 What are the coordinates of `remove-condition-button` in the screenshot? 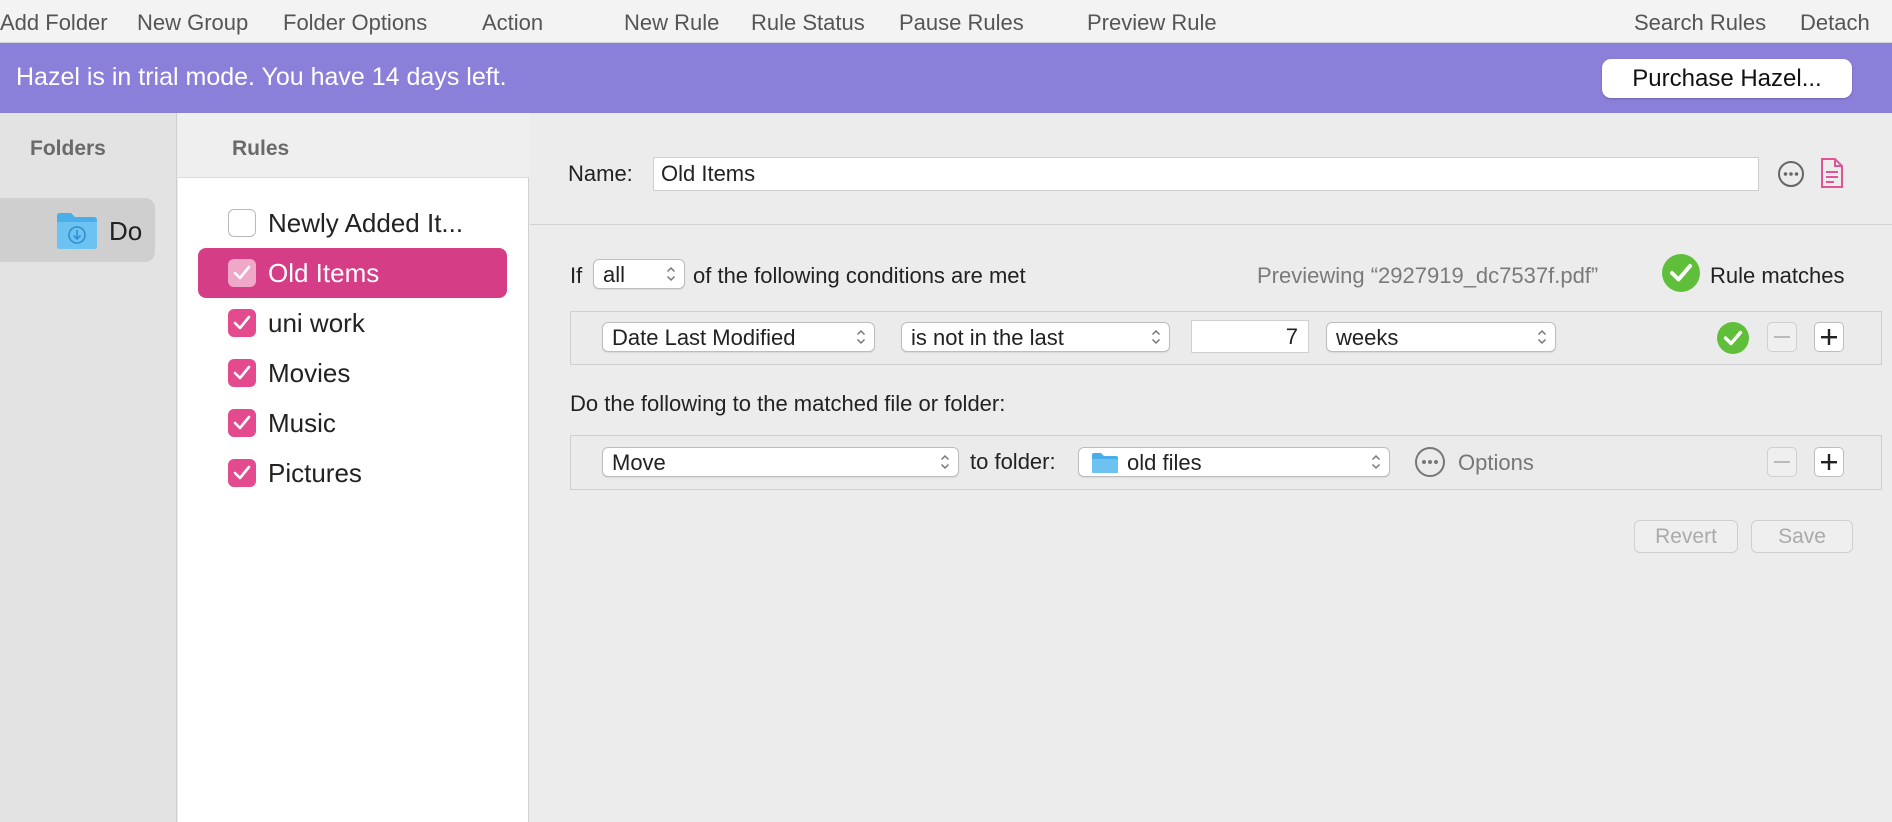 It's located at (1782, 337).